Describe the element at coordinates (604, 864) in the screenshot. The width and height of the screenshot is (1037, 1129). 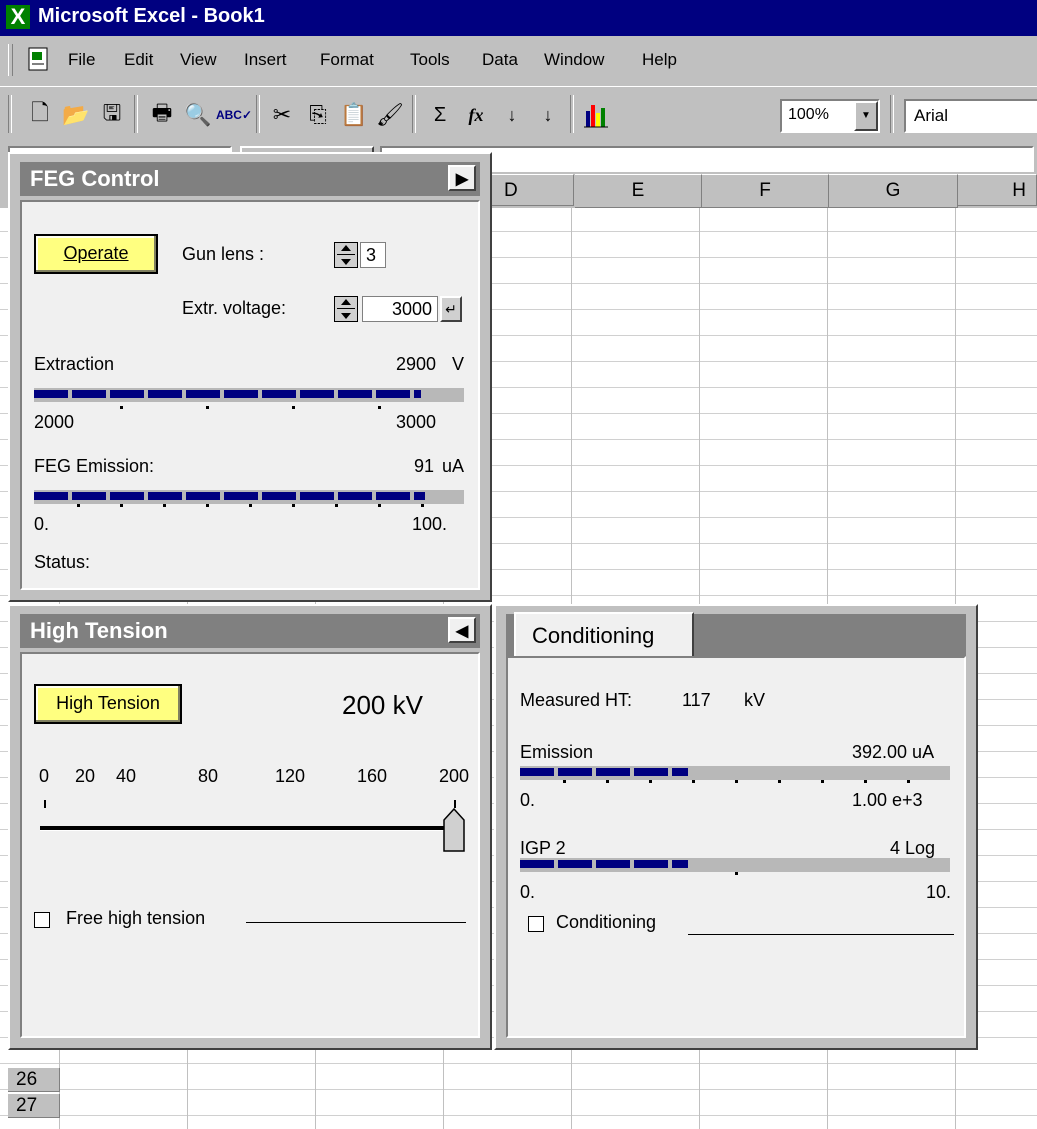
I see `igp-bar-fill` at that location.